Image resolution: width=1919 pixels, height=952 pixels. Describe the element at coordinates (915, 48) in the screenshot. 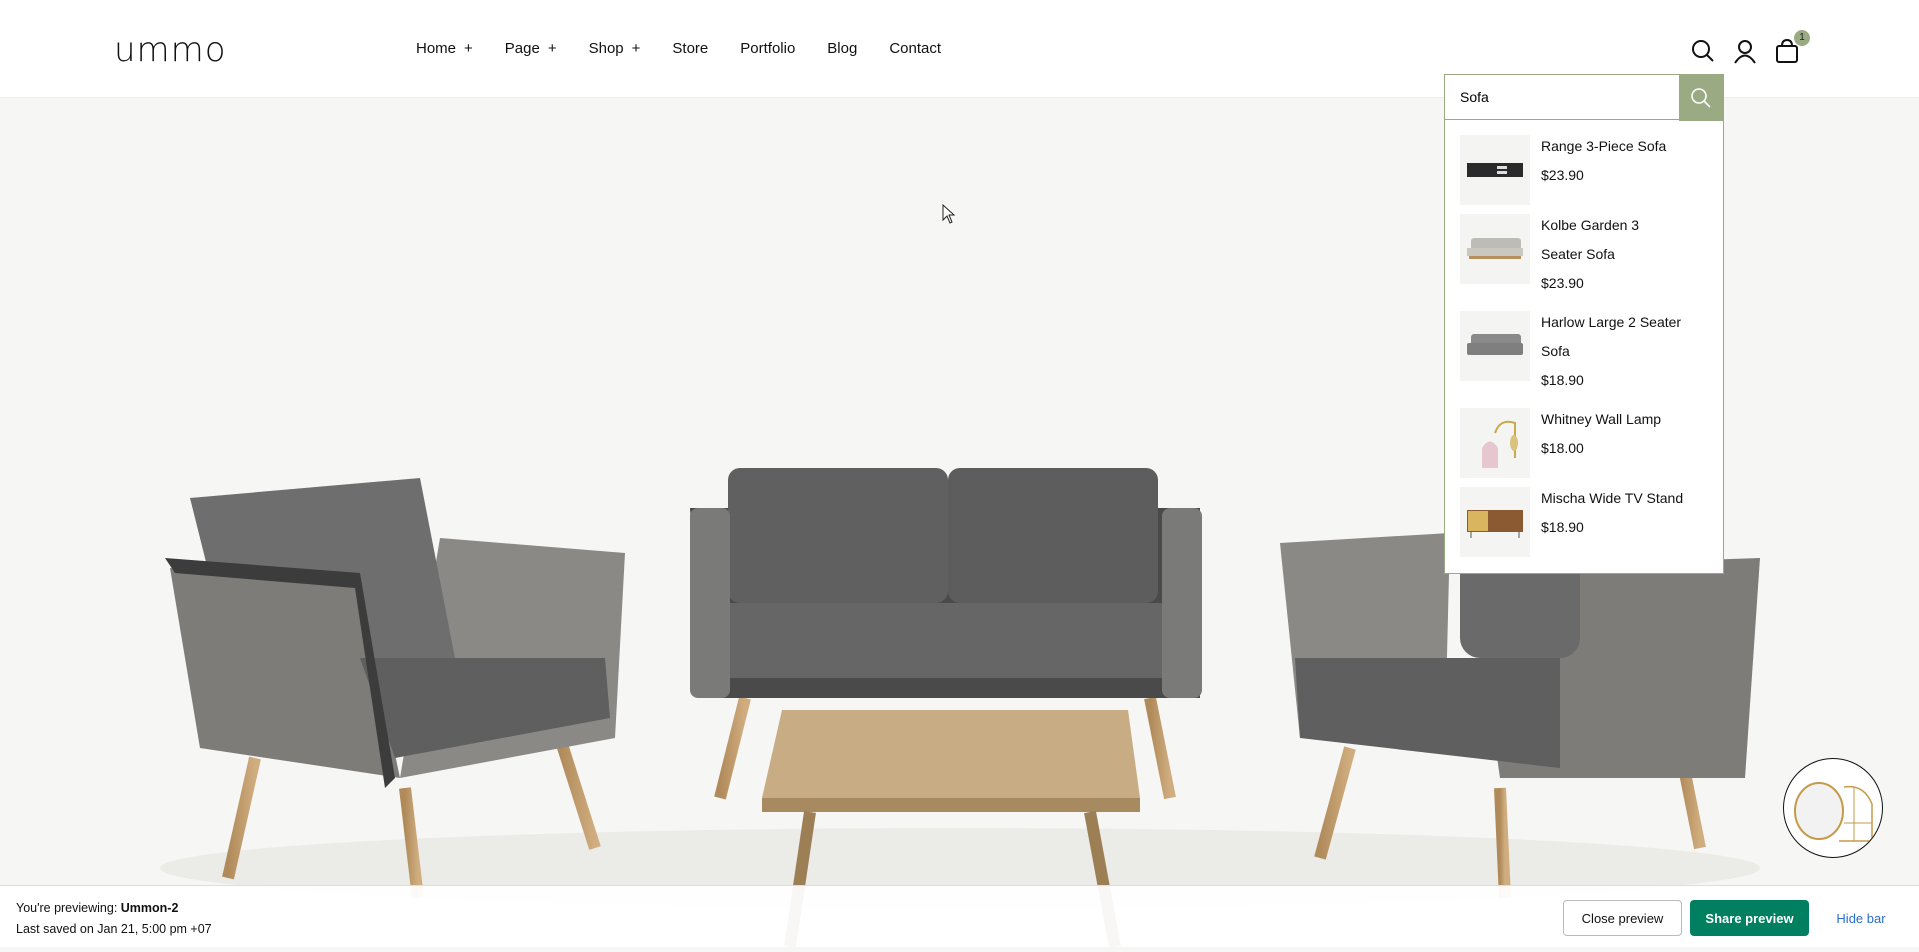

I see `nav-contact: Contact` at that location.